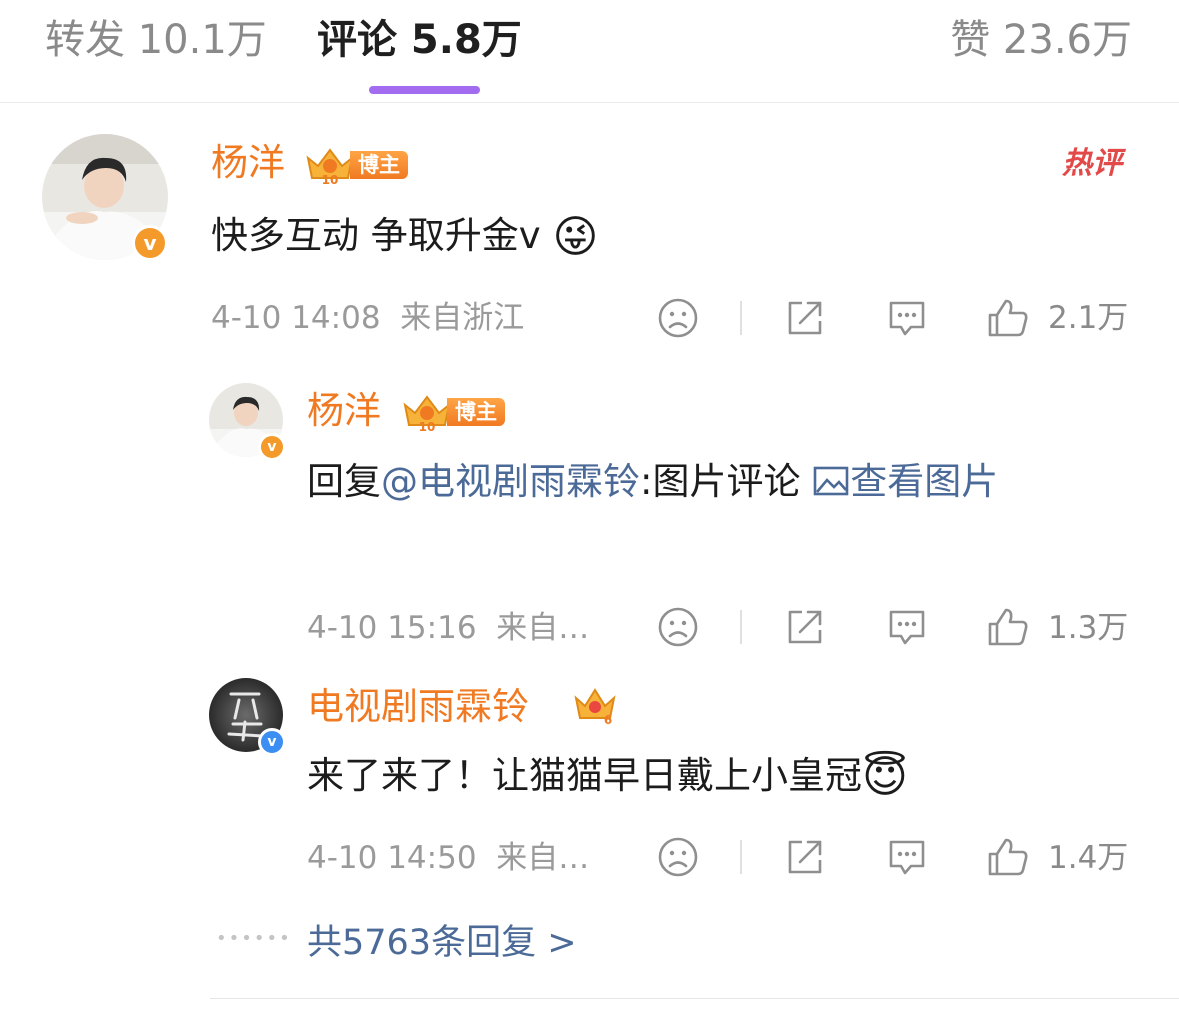 The image size is (1179, 1020). I want to click on reply-text: 回复@电视剧雨霖铃:图片评论 查看图片, so click(722, 482).